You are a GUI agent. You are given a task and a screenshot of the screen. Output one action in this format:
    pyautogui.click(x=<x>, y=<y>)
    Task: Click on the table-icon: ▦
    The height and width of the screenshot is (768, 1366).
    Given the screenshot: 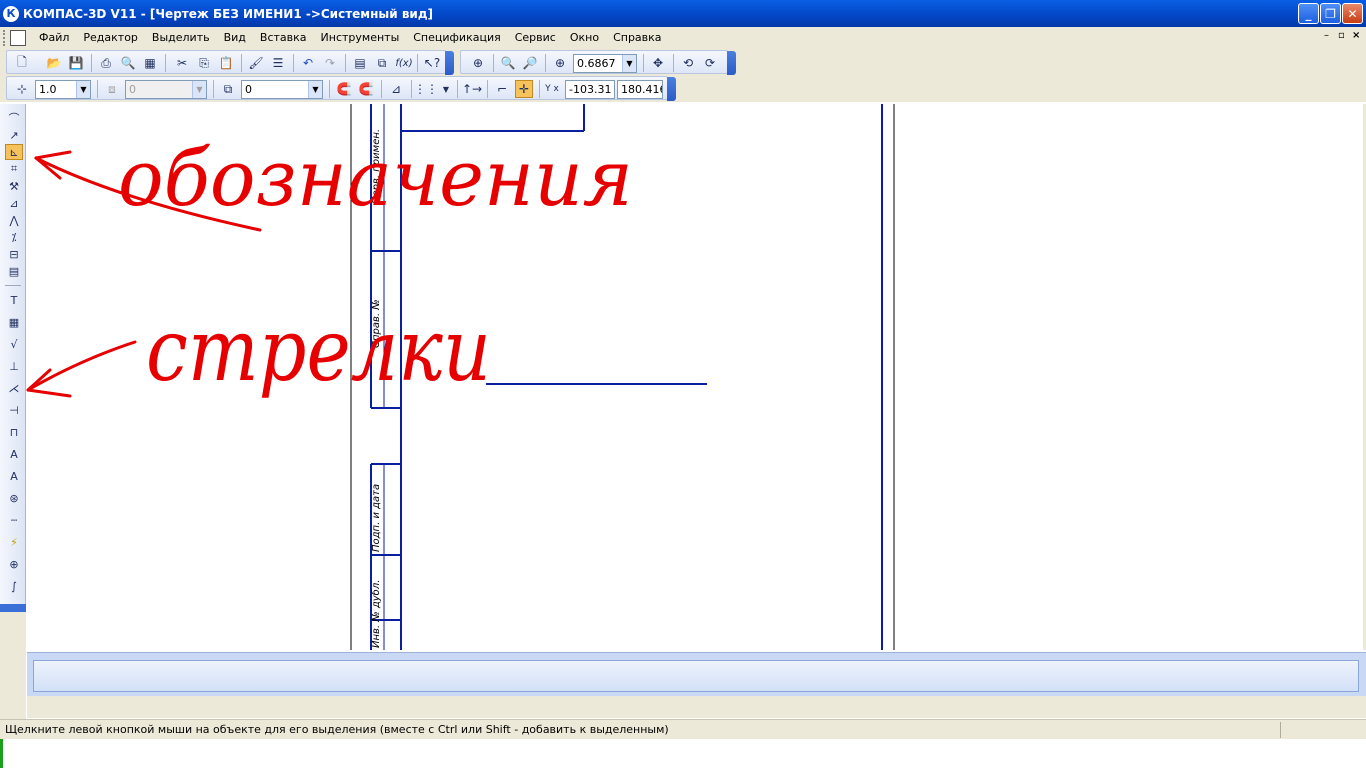 What is the action you would take?
    pyautogui.click(x=14, y=322)
    